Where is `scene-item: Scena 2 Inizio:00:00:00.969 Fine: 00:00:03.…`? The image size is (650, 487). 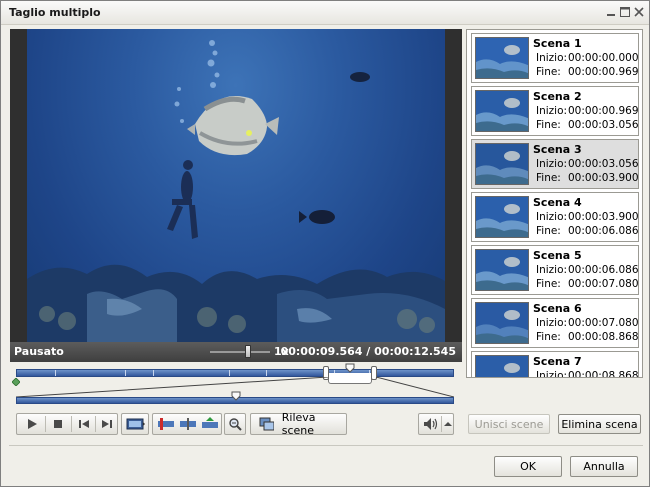 scene-item: Scena 2 Inizio:00:00:00.969 Fine: 00:00:03.… is located at coordinates (555, 111).